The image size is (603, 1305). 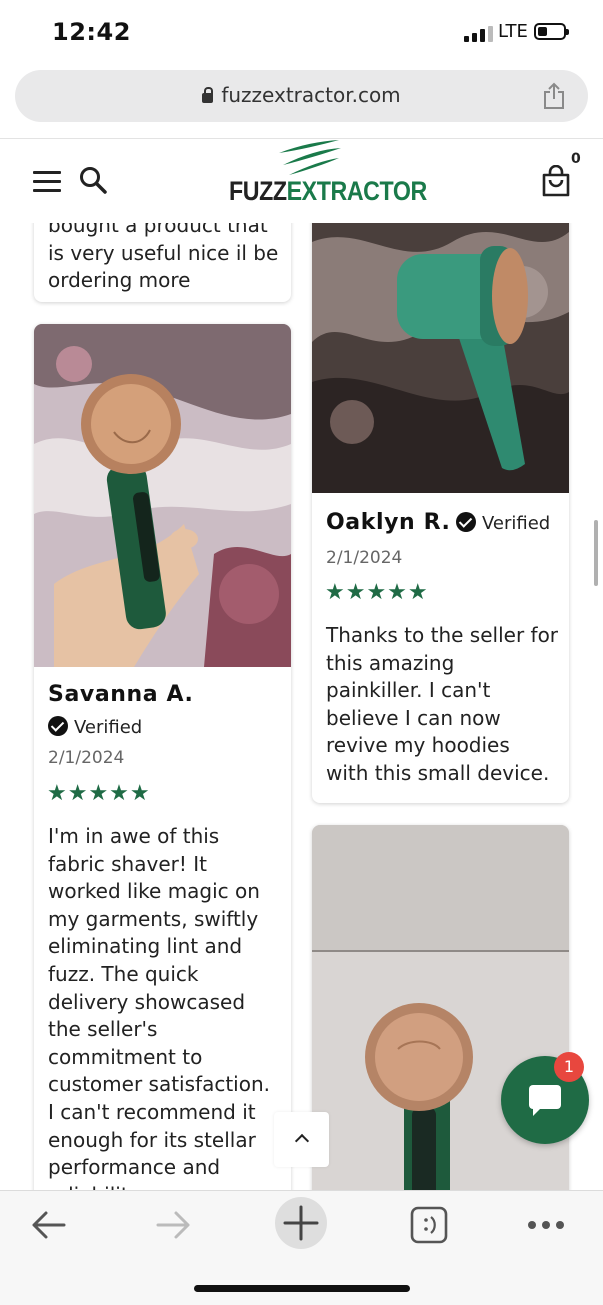 I want to click on chevron-up-icon, so click(x=302, y=1141).